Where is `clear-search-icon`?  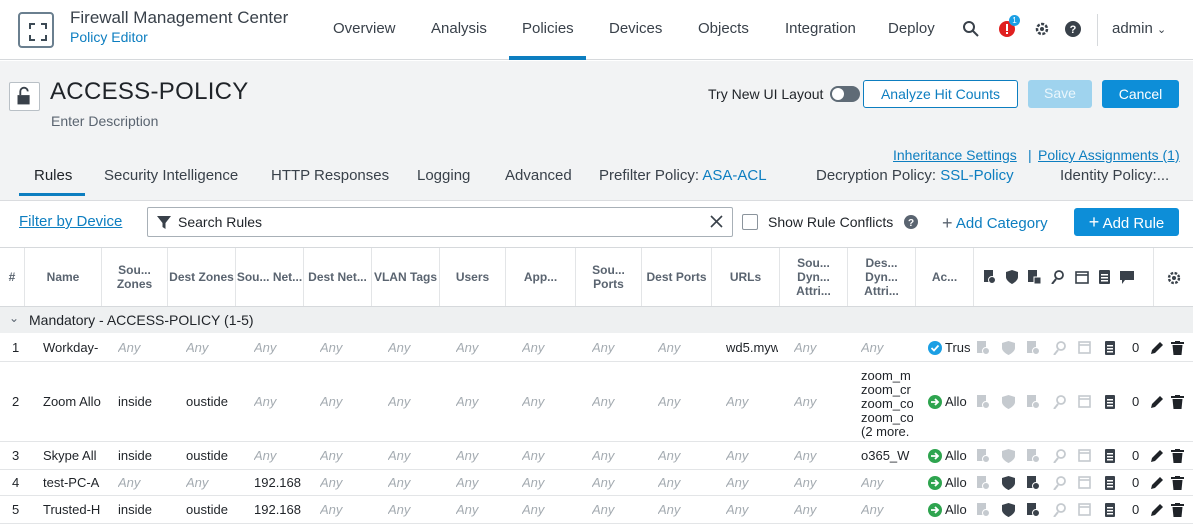
clear-search-icon is located at coordinates (716, 221).